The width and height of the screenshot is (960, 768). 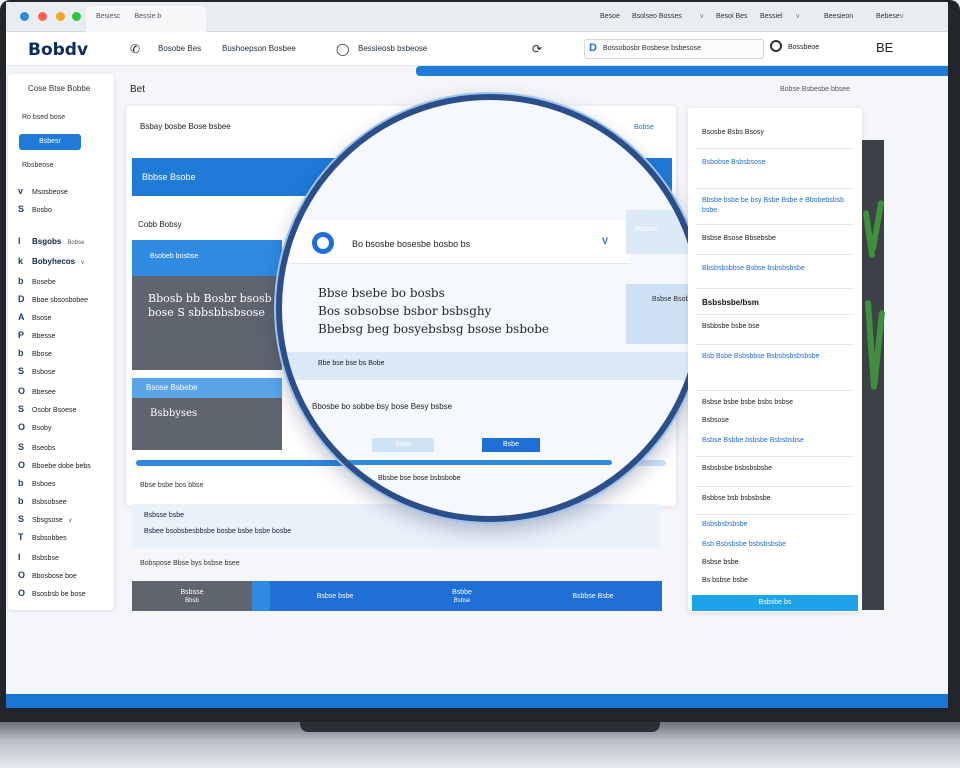 I want to click on sidebar-item: b Bsboes, so click(x=36, y=483).